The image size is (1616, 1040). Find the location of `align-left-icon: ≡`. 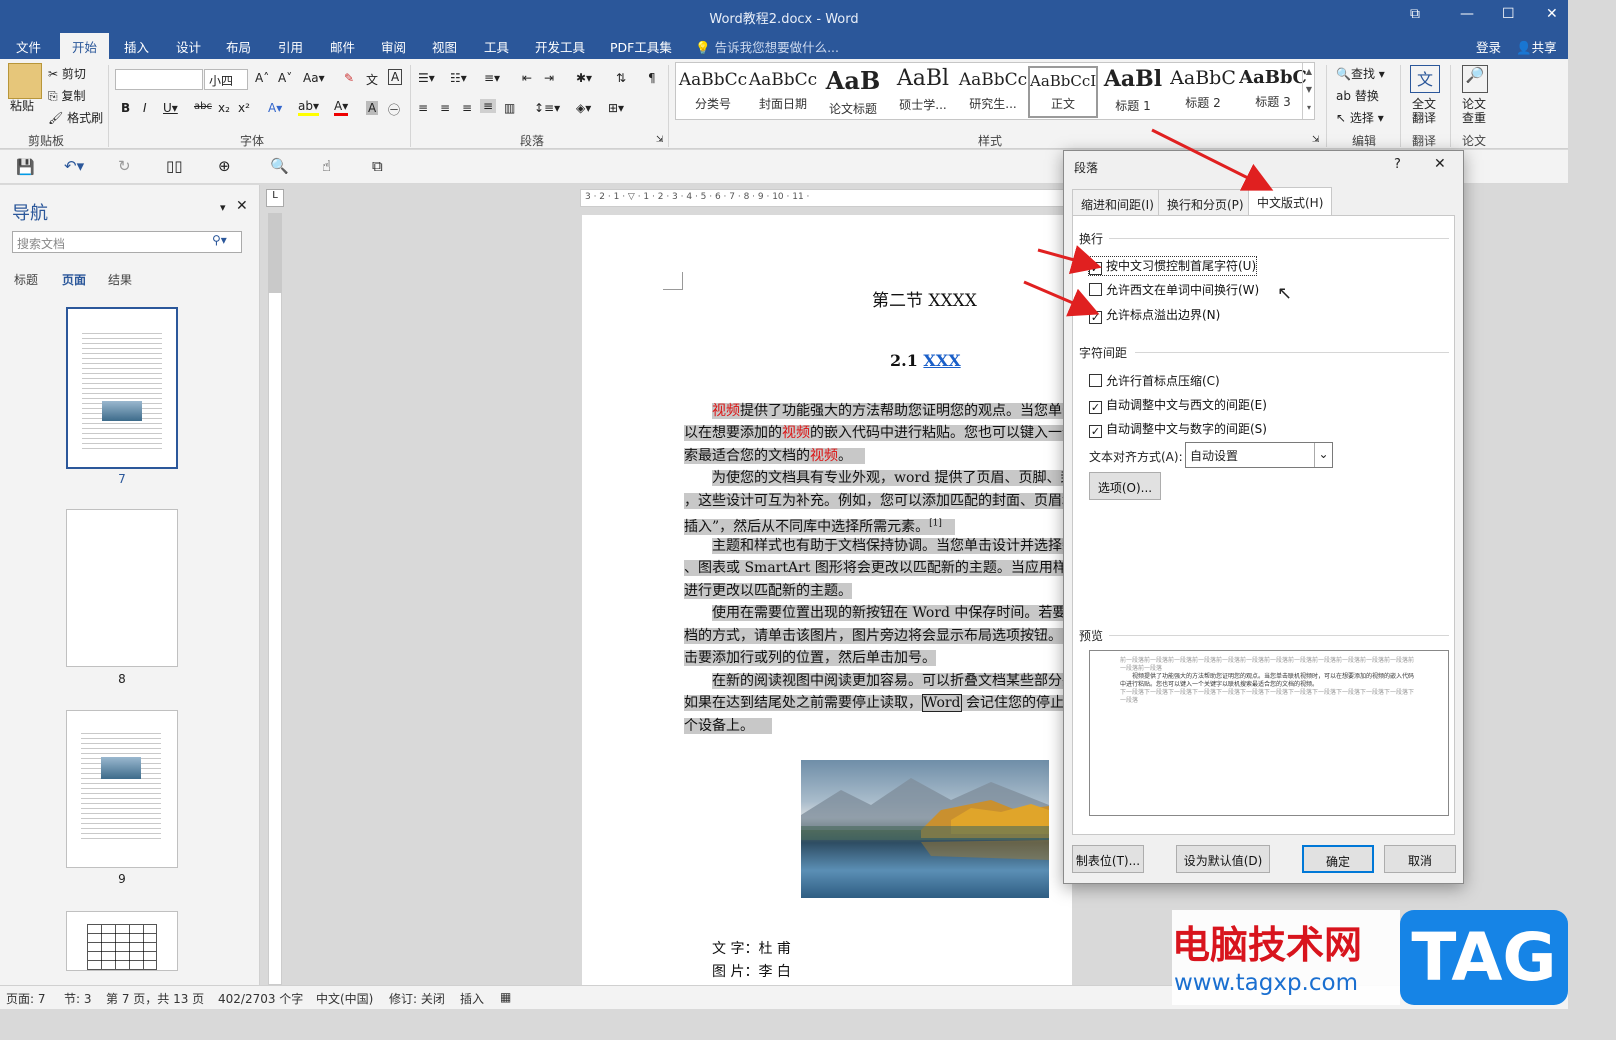

align-left-icon: ≡ is located at coordinates (423, 108).